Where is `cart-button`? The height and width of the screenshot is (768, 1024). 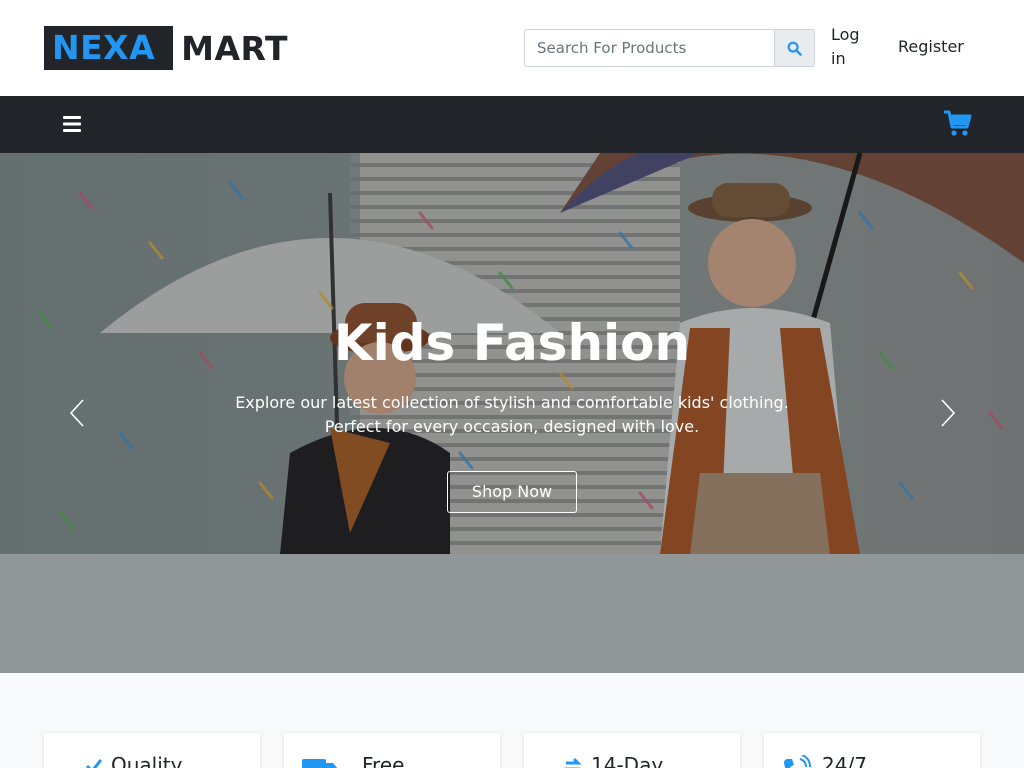 cart-button is located at coordinates (957, 123).